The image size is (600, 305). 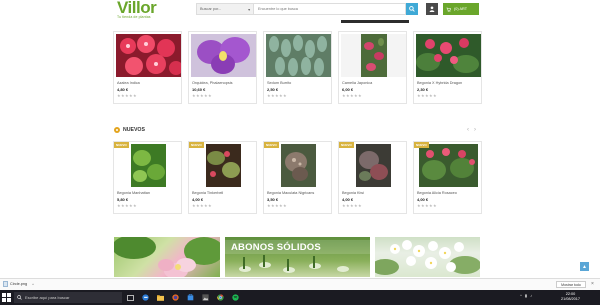 What do you see at coordinates (175, 297) in the screenshot?
I see `firefox-icon` at bounding box center [175, 297].